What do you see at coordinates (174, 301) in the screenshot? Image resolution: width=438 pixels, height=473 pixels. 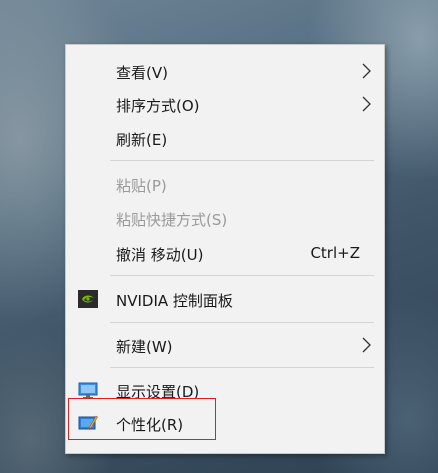 I see `menu-item-label: NVIDIA 控制面板` at bounding box center [174, 301].